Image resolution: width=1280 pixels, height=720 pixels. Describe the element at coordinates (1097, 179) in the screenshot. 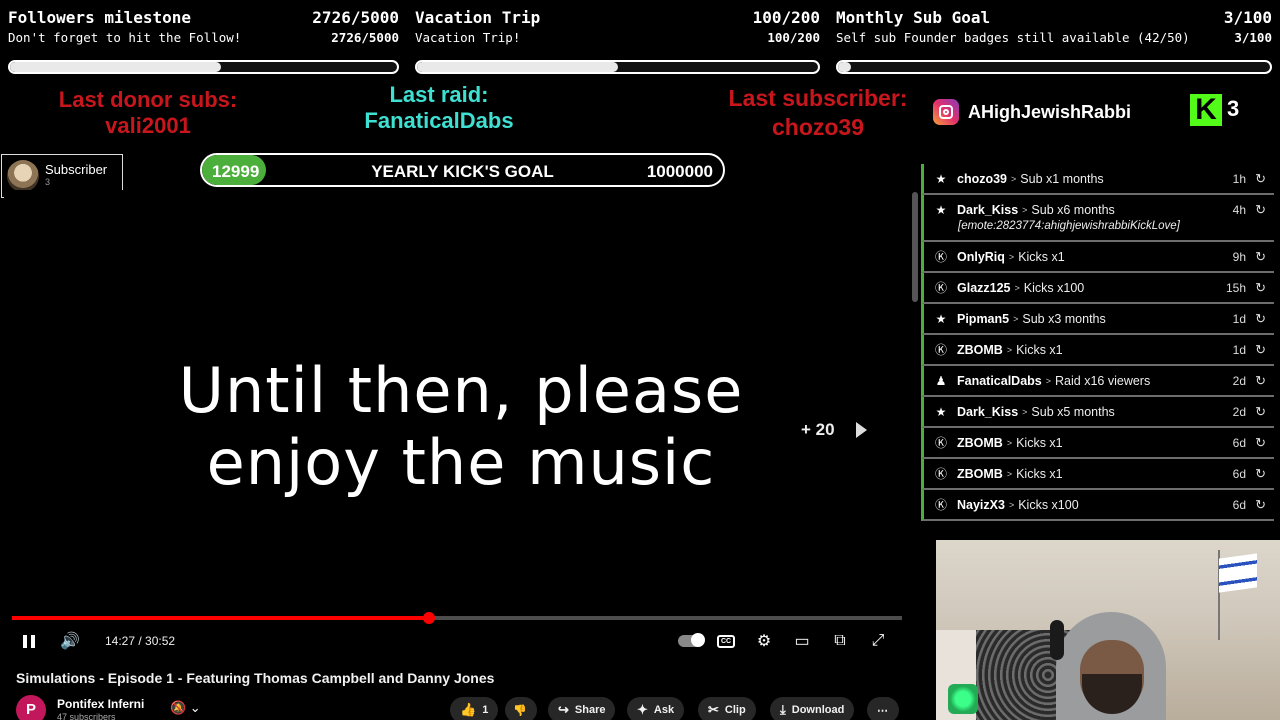

I see `event-row: ★ chozo39 > Sub x1 months 1h ↻` at that location.